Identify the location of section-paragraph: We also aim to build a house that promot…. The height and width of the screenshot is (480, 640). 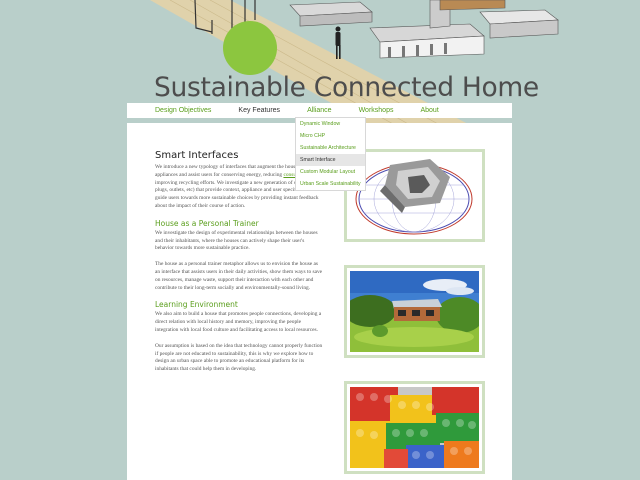
(238, 322).